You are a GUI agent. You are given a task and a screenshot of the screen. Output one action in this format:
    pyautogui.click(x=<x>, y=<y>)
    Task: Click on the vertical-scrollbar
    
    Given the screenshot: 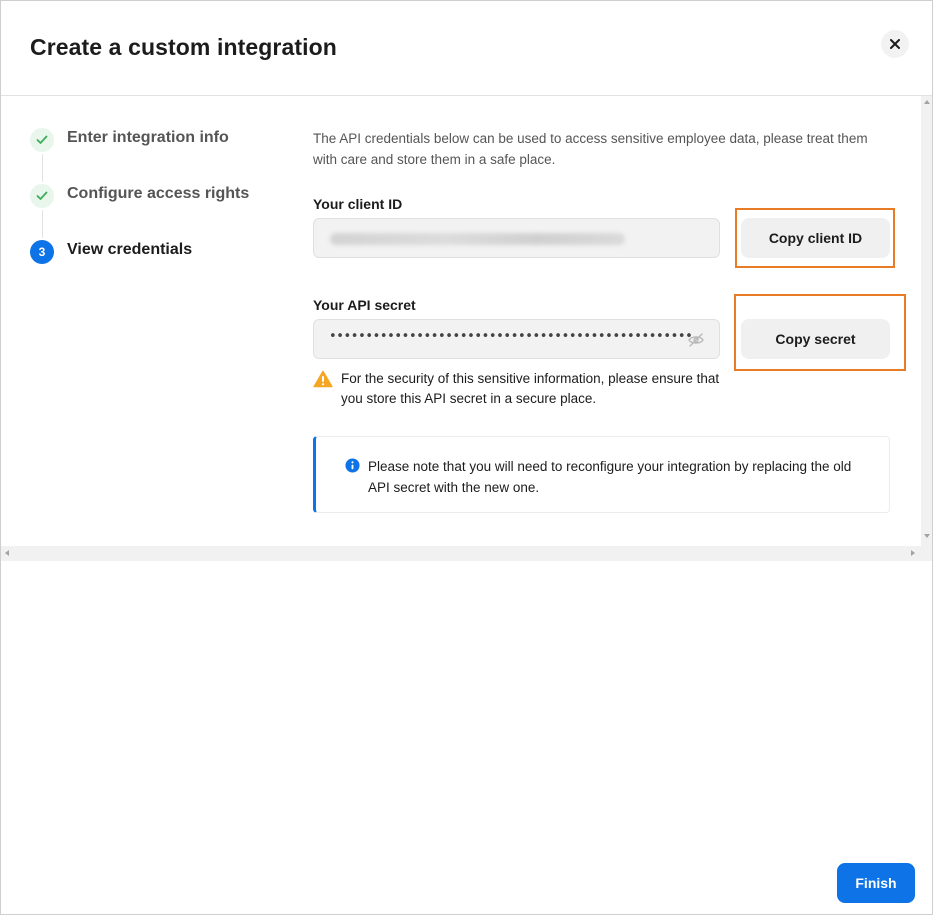 What is the action you would take?
    pyautogui.click(x=926, y=321)
    